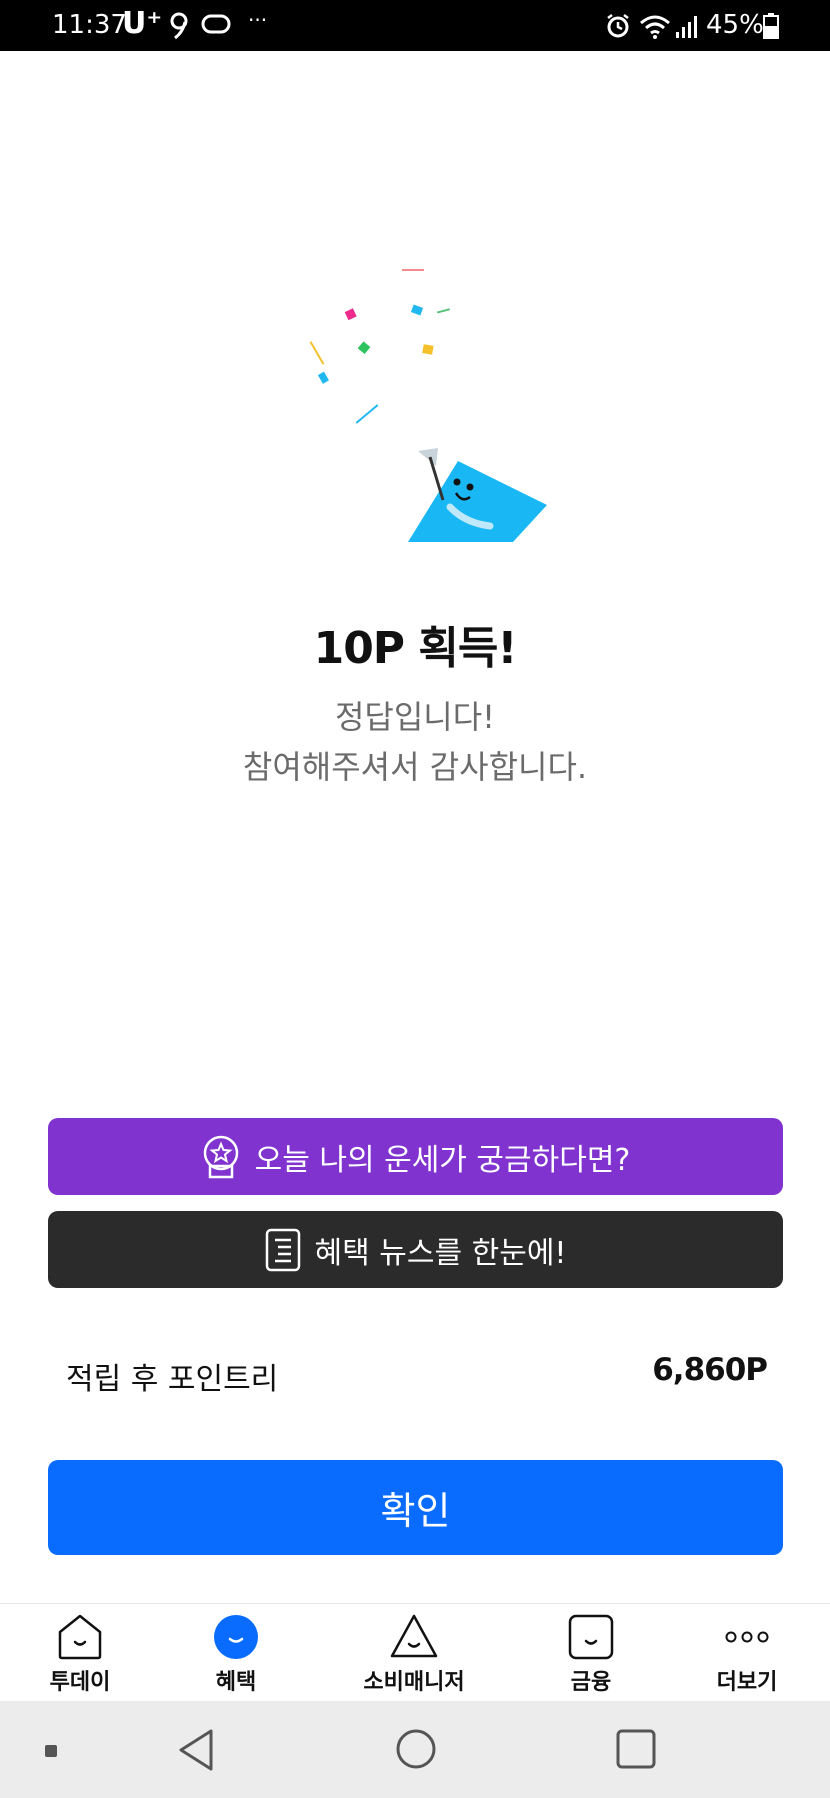 The height and width of the screenshot is (1798, 830). What do you see at coordinates (236, 1682) in the screenshot?
I see `nav-label-benefit: 혜택` at bounding box center [236, 1682].